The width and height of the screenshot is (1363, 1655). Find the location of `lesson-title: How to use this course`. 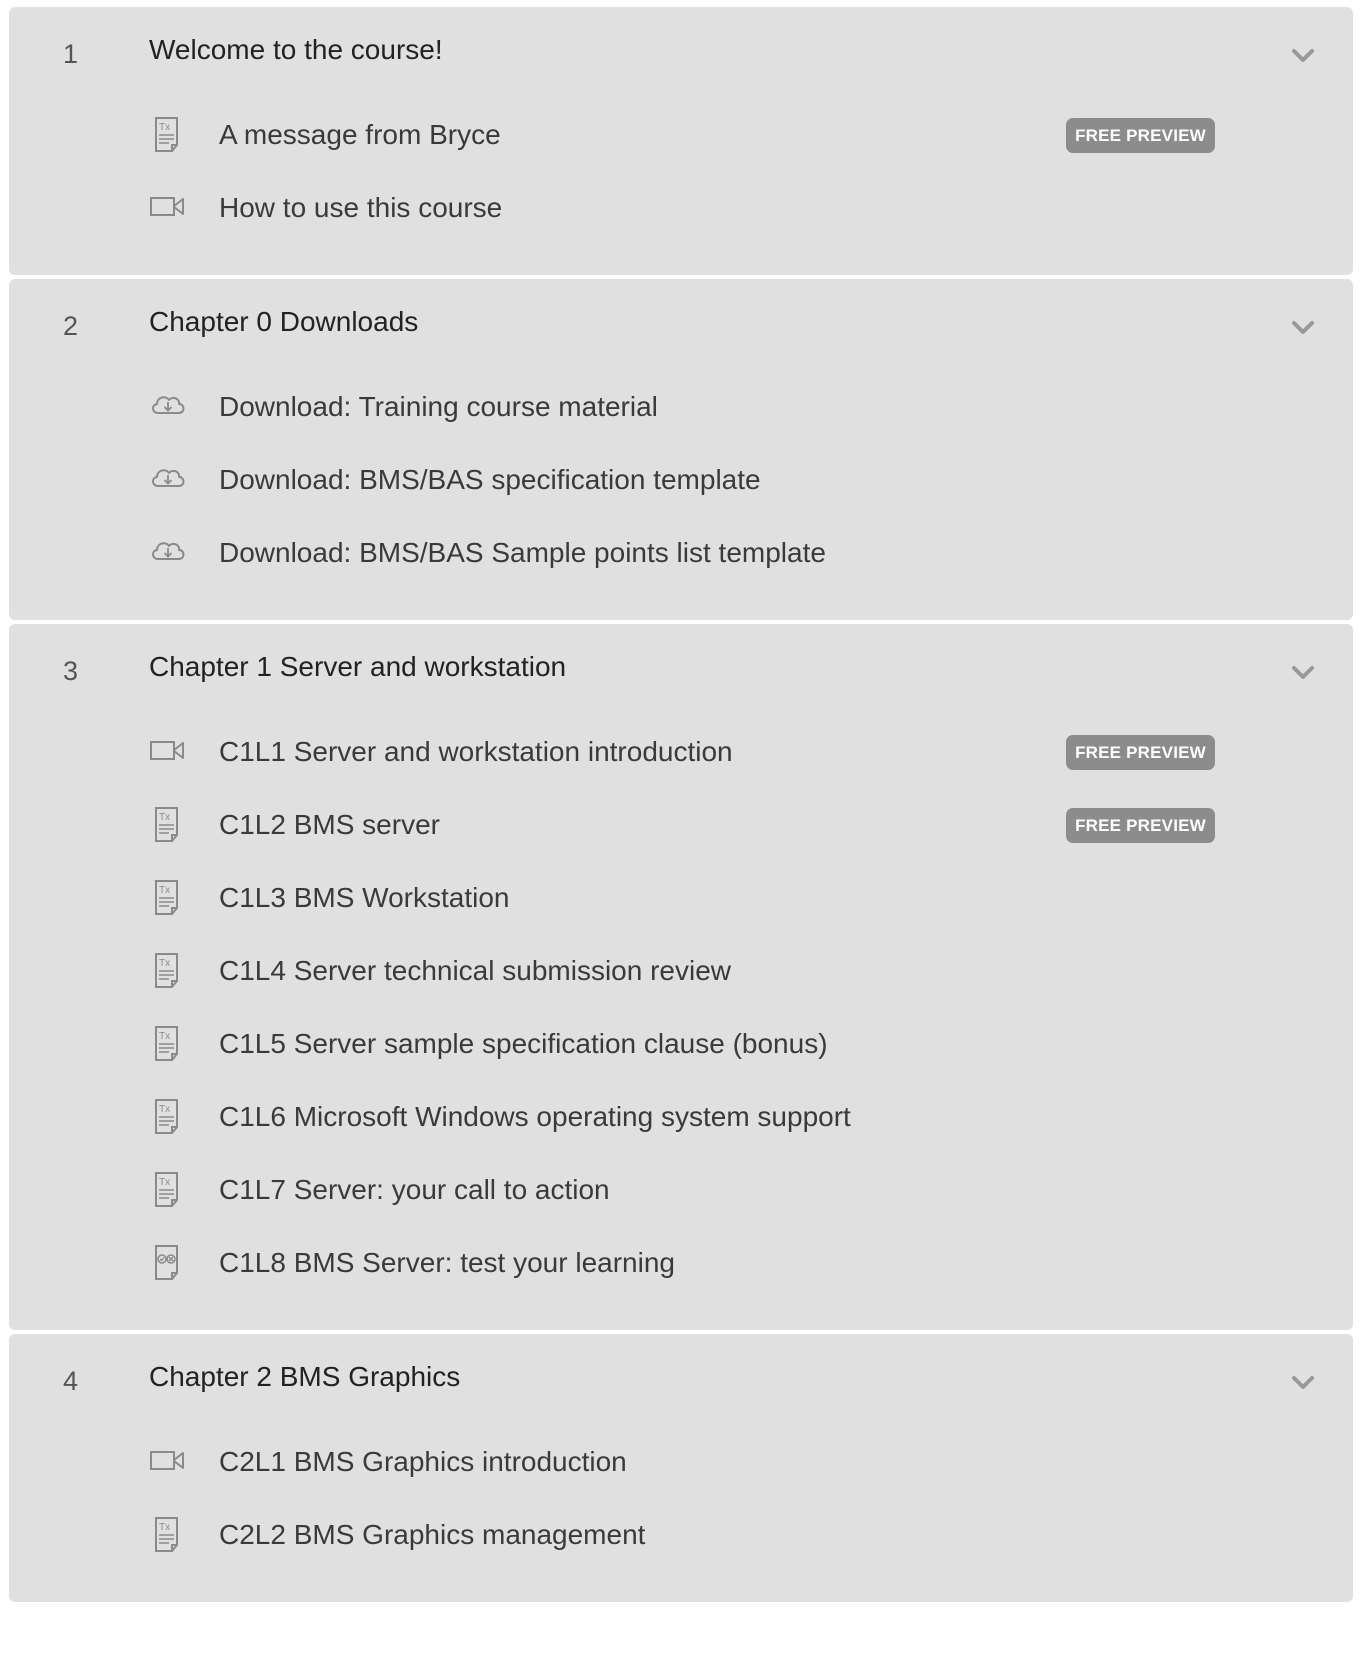

lesson-title: How to use this course is located at coordinates (361, 207).